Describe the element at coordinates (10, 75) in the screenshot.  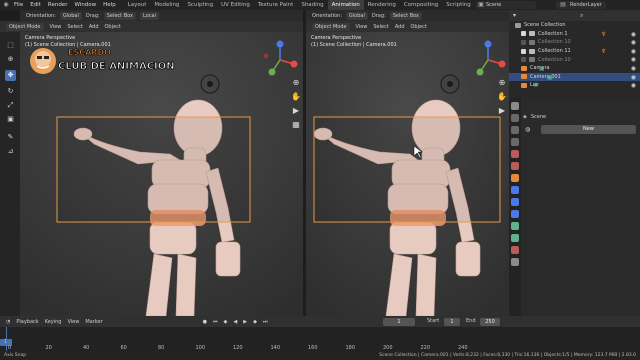
I see `move-tool-icon: ✥` at that location.